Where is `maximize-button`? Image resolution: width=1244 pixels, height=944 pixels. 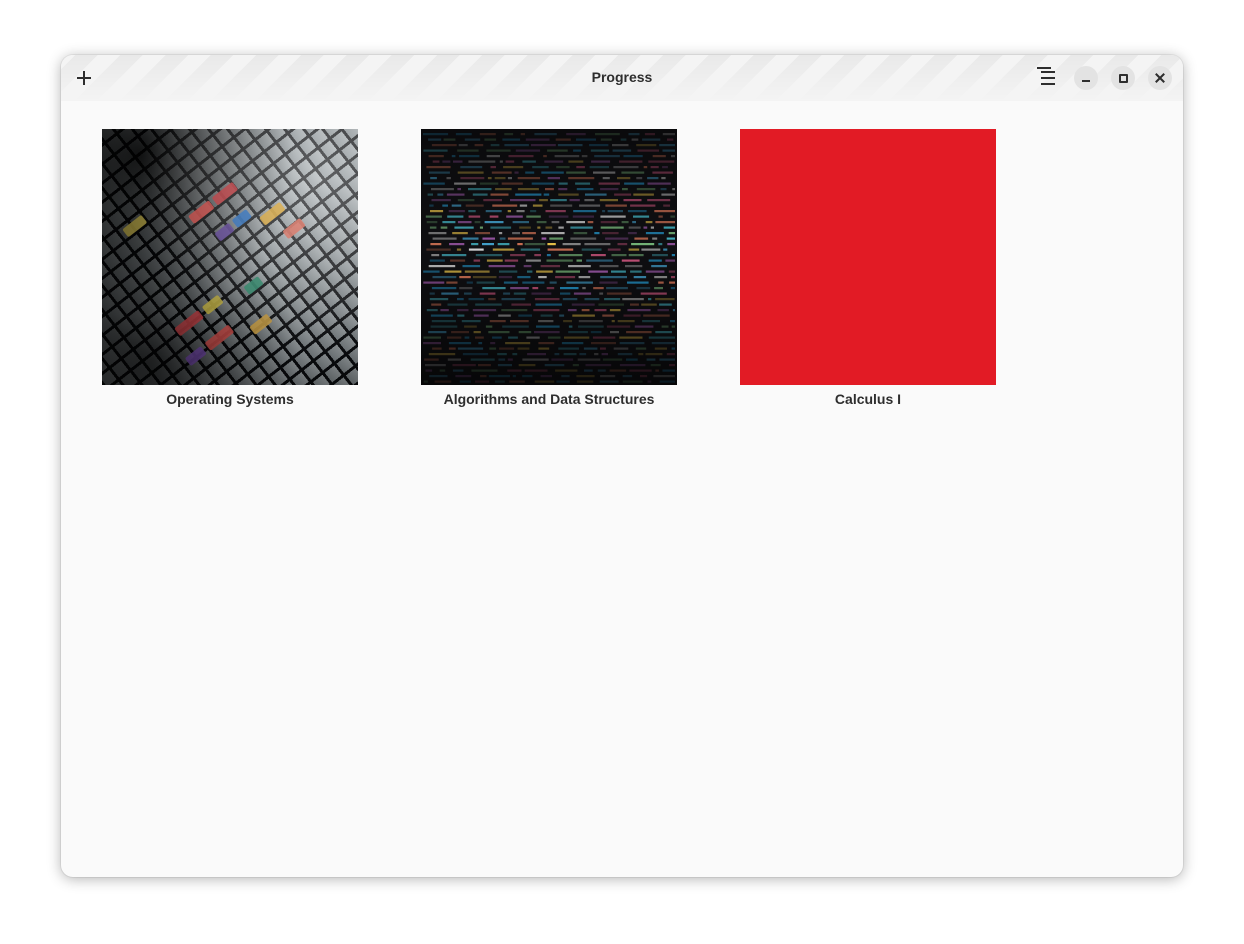 maximize-button is located at coordinates (1123, 78).